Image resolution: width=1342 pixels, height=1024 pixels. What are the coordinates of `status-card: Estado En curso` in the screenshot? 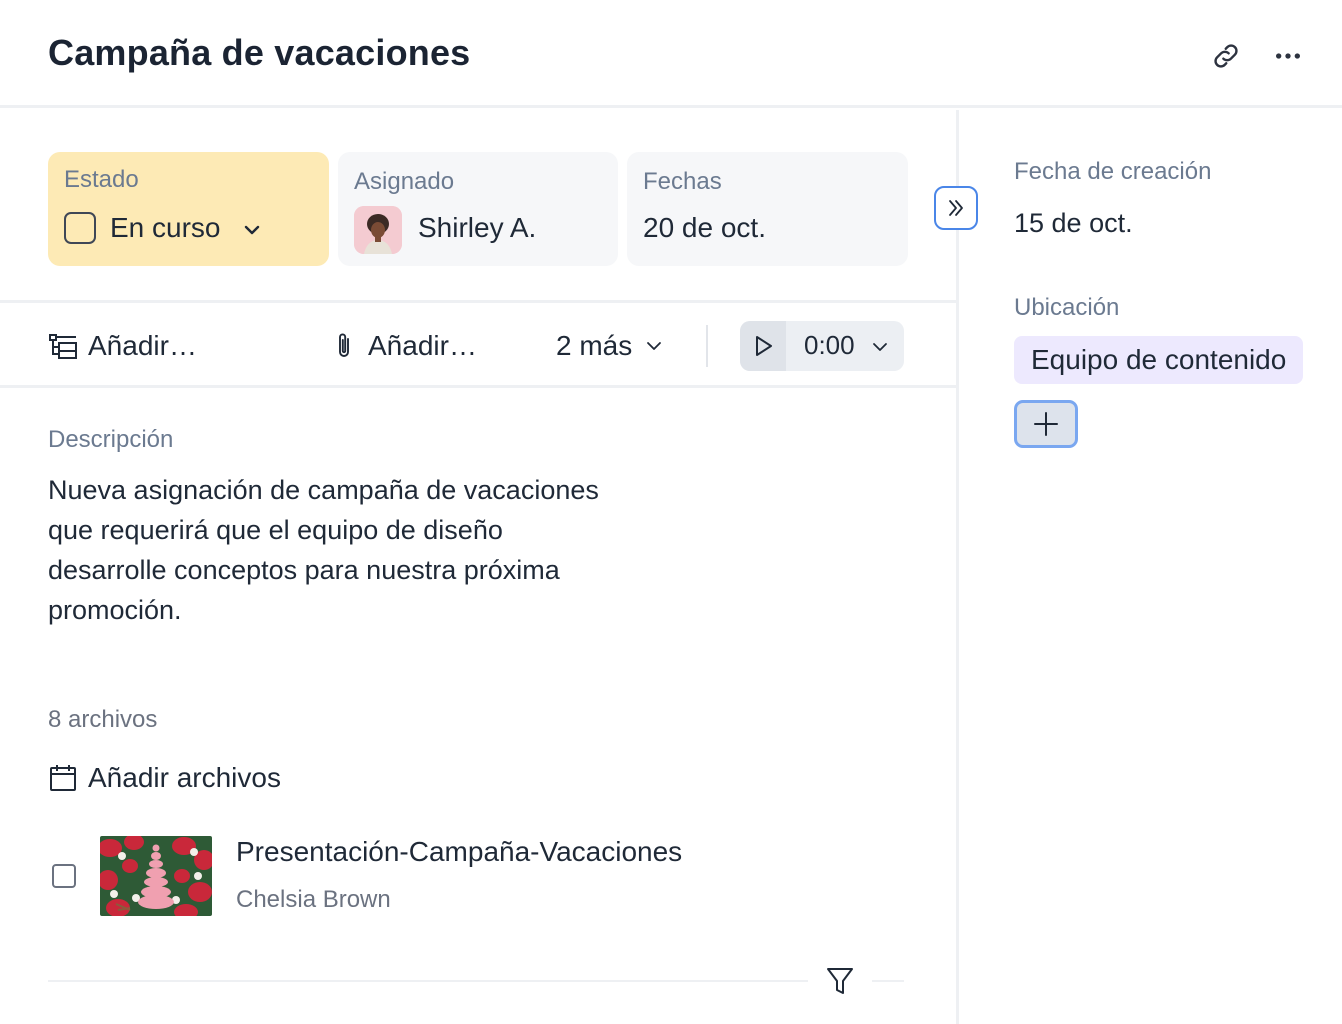 It's located at (188, 209).